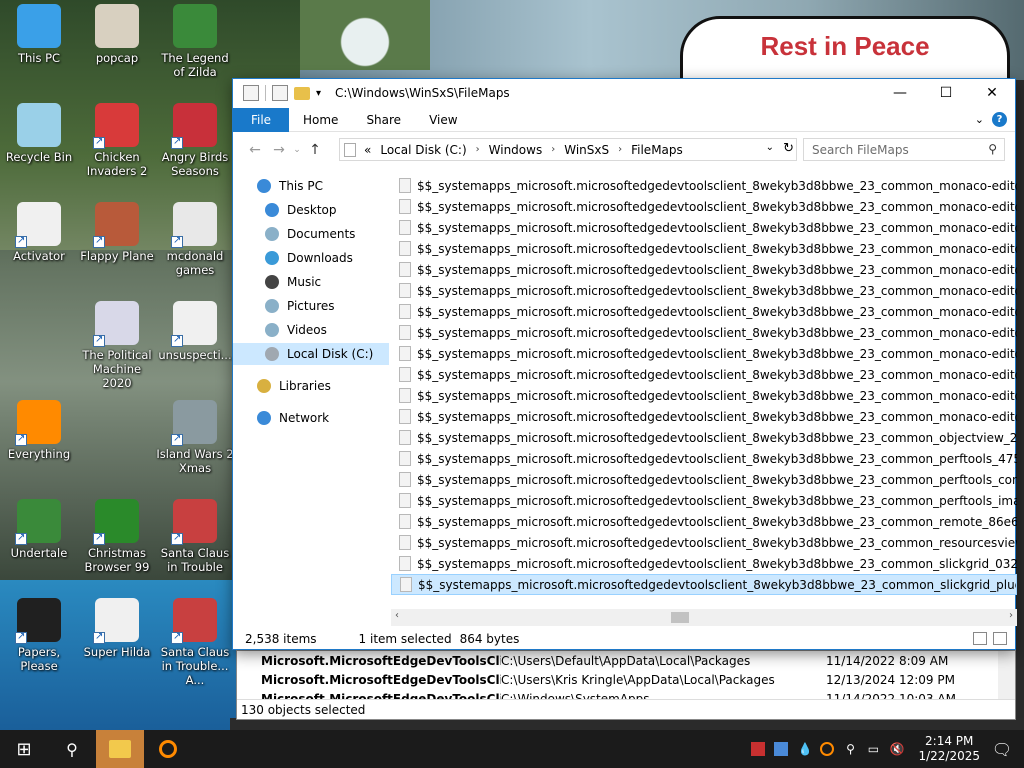  I want to click on nav-item: Videos, so click(311, 330).